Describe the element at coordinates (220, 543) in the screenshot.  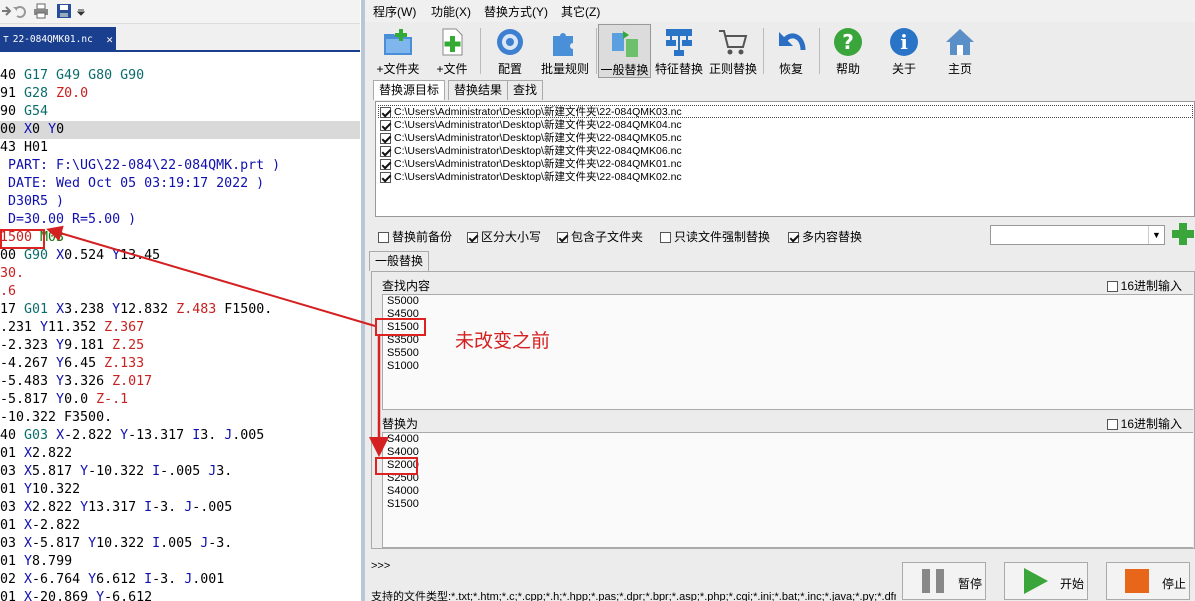
I see `code-token: -3.` at that location.